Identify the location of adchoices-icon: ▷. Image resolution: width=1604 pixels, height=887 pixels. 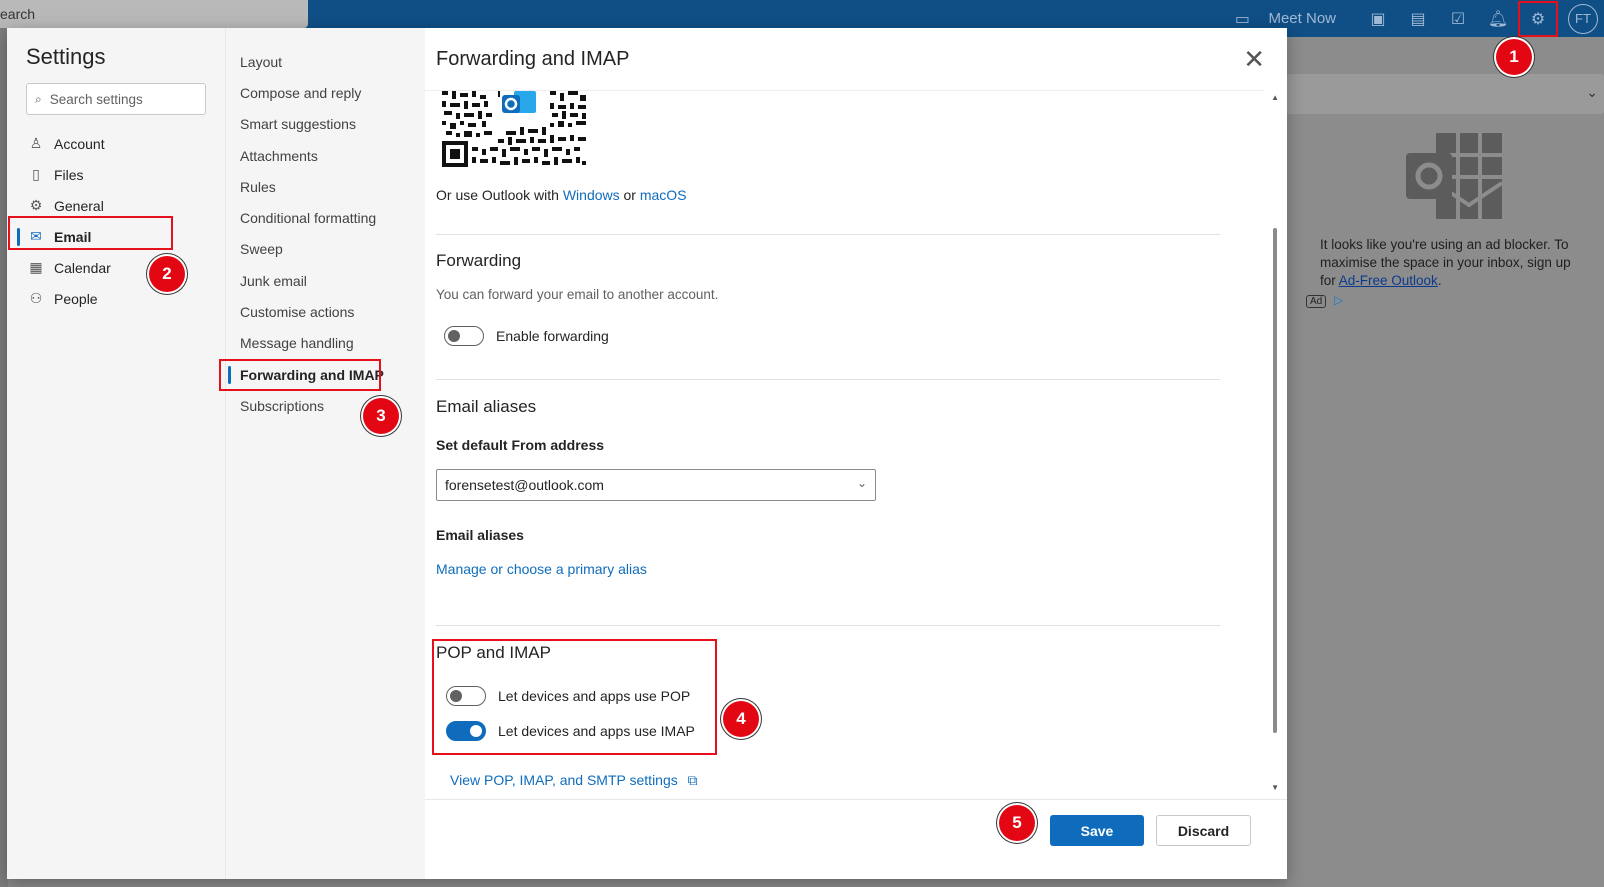
(1338, 300).